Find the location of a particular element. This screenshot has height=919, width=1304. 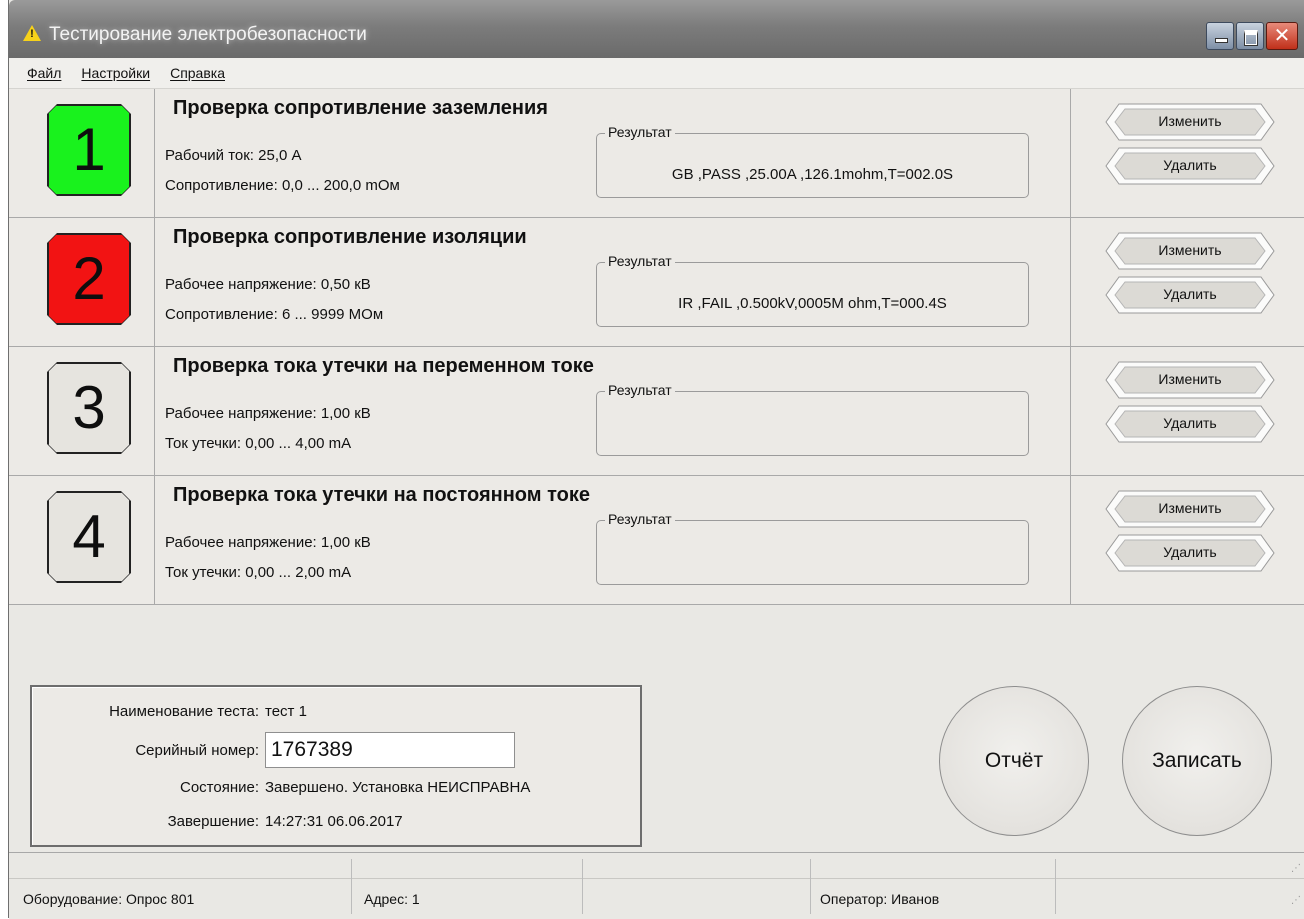

test-number-cell: 3 is located at coordinates (82, 411).